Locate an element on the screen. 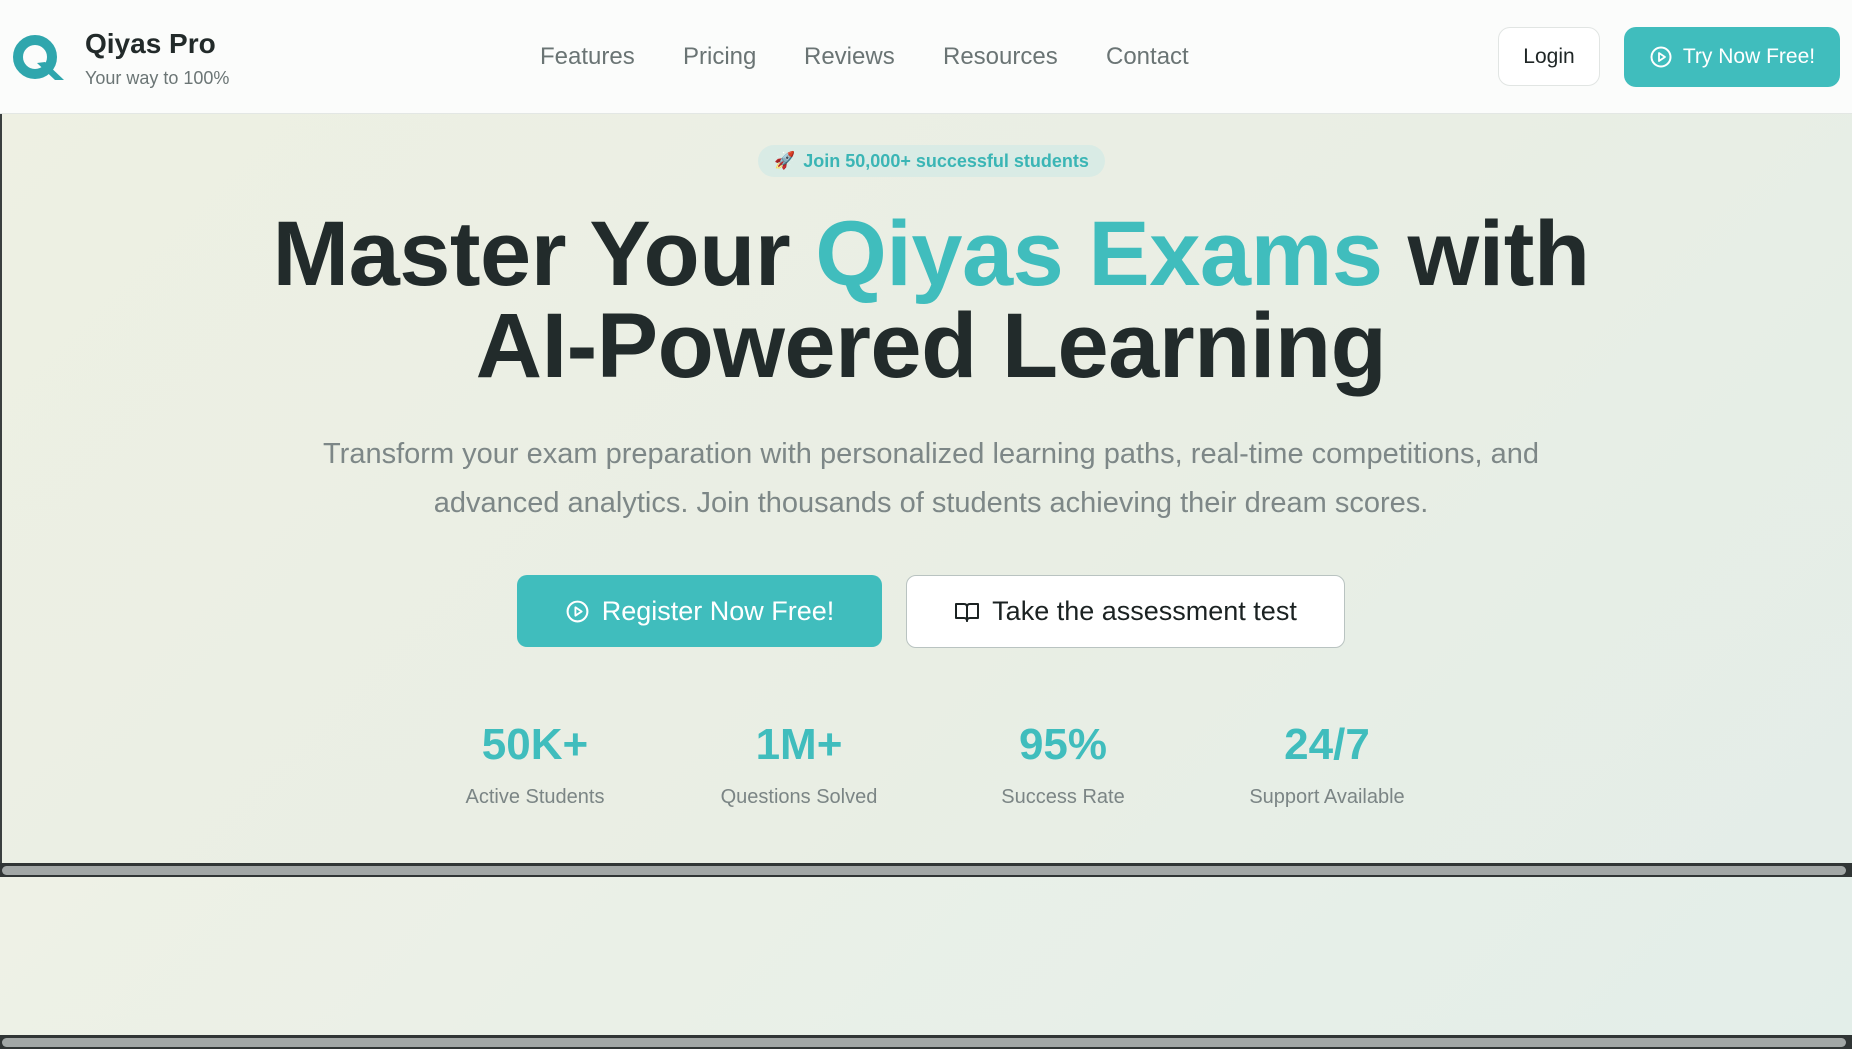 The image size is (1852, 1049). stat-active-students: 50K+ Active Students is located at coordinates (535, 764).